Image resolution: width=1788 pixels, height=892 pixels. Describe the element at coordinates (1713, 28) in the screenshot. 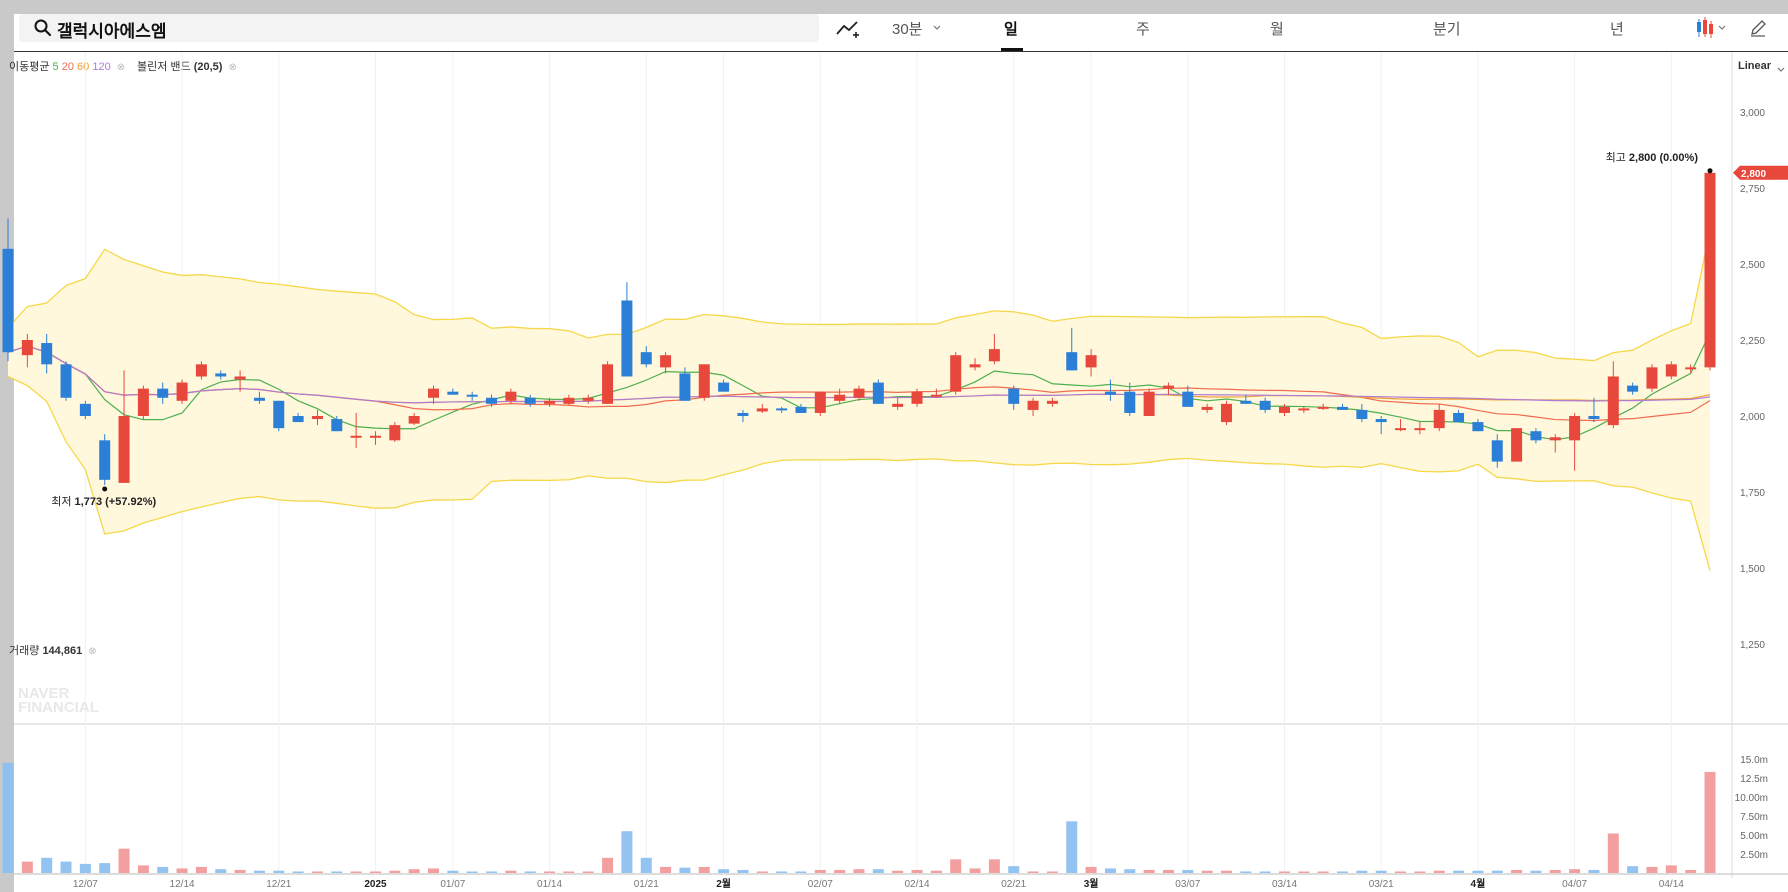

I see `chart-type-icon` at that location.